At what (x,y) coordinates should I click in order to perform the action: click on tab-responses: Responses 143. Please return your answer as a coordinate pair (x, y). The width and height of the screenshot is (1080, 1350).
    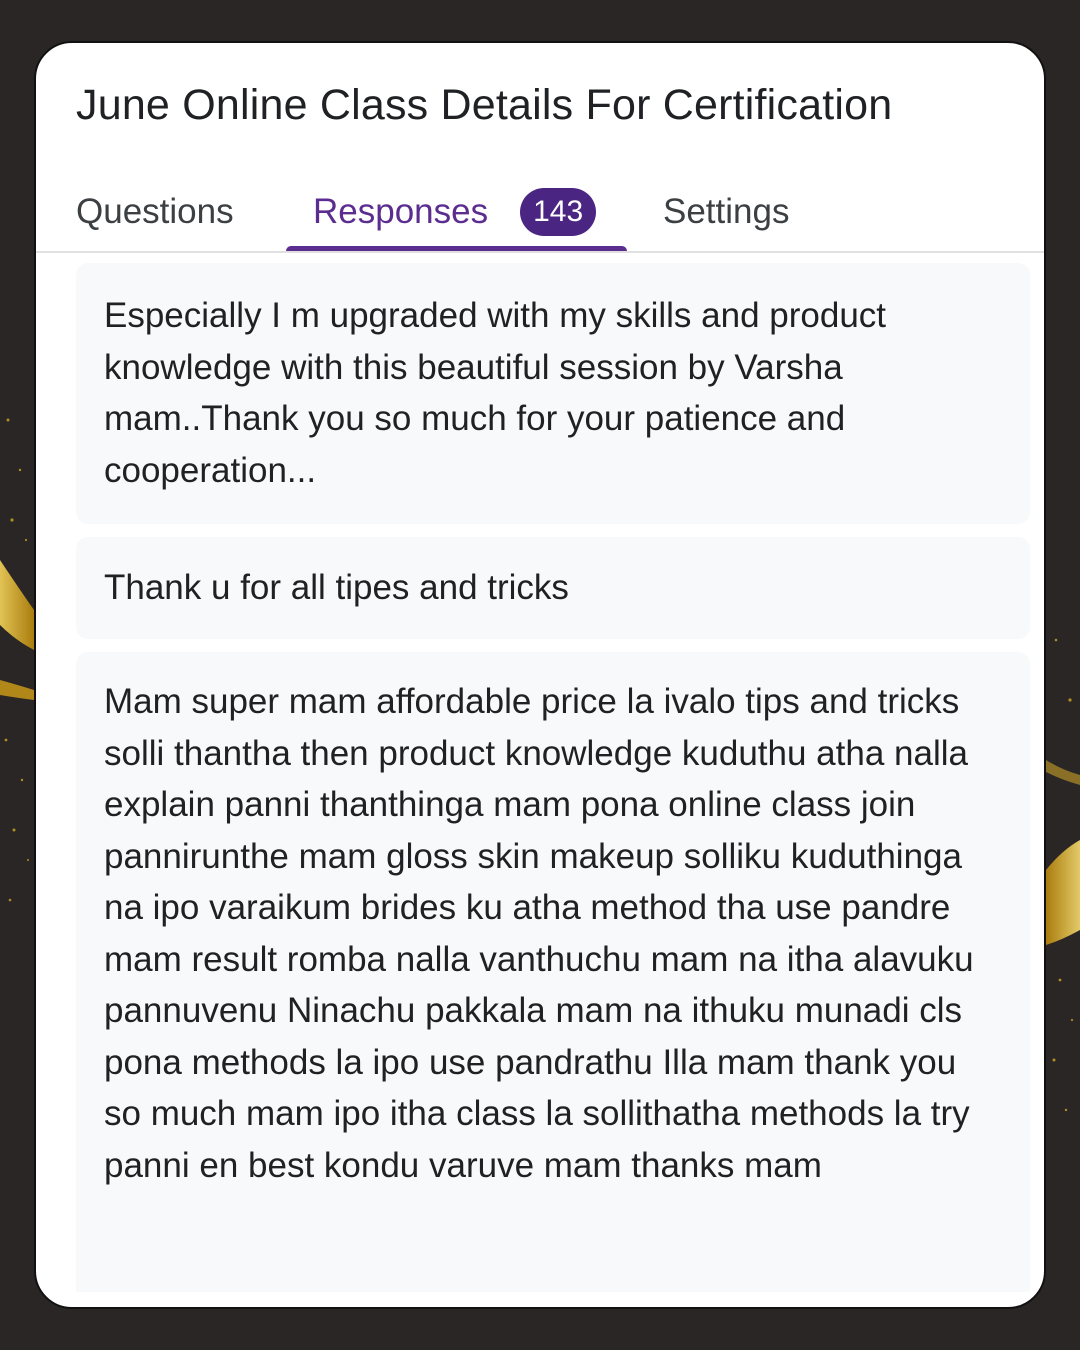
    Looking at the image, I should click on (456, 212).